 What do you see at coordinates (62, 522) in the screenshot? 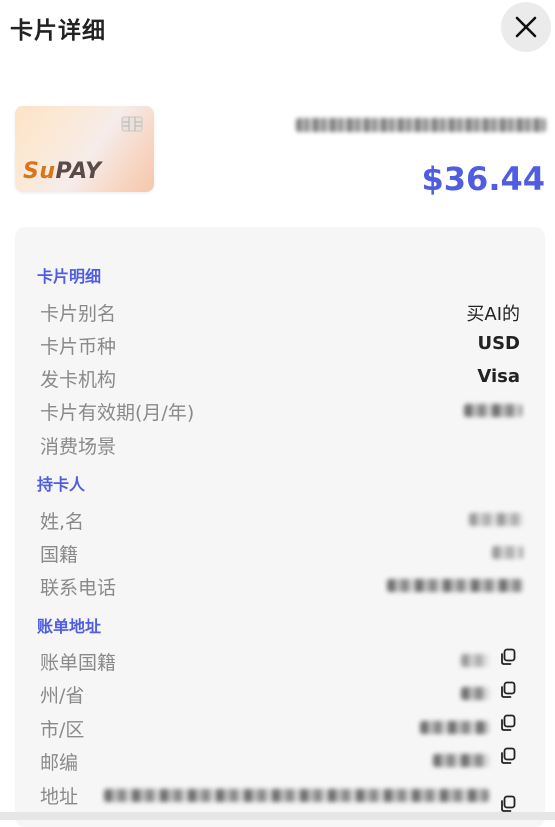
I see `row-label-name: 姓,名` at bounding box center [62, 522].